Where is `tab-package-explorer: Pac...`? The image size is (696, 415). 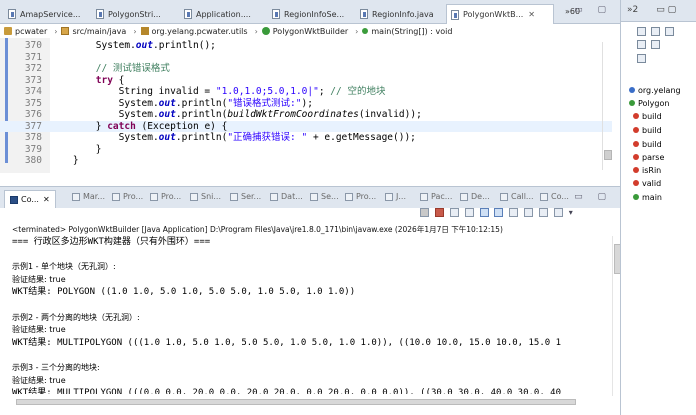
tab-package-explorer: Pac... is located at coordinates (436, 196).